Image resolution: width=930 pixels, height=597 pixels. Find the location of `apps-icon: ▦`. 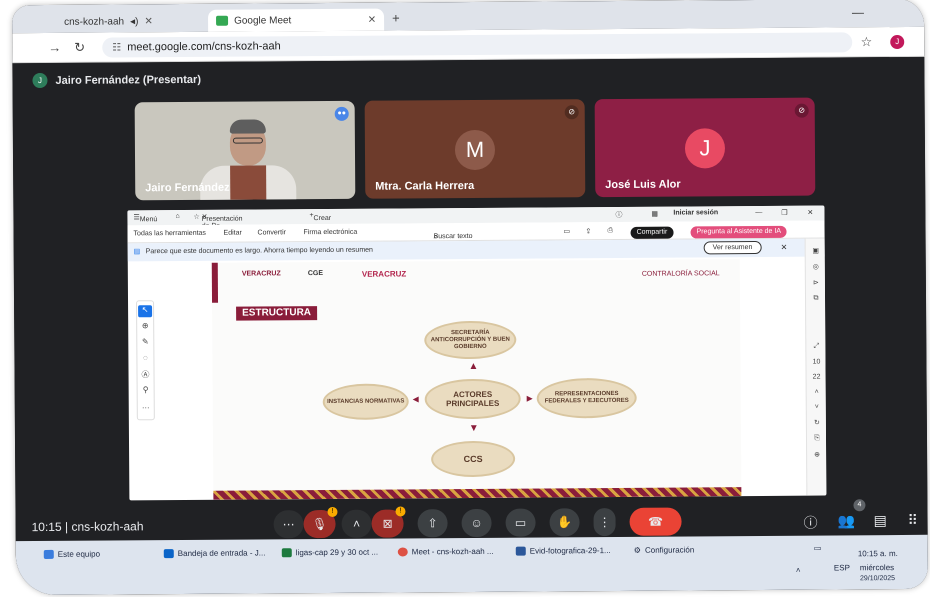

apps-icon: ▦ is located at coordinates (654, 214).